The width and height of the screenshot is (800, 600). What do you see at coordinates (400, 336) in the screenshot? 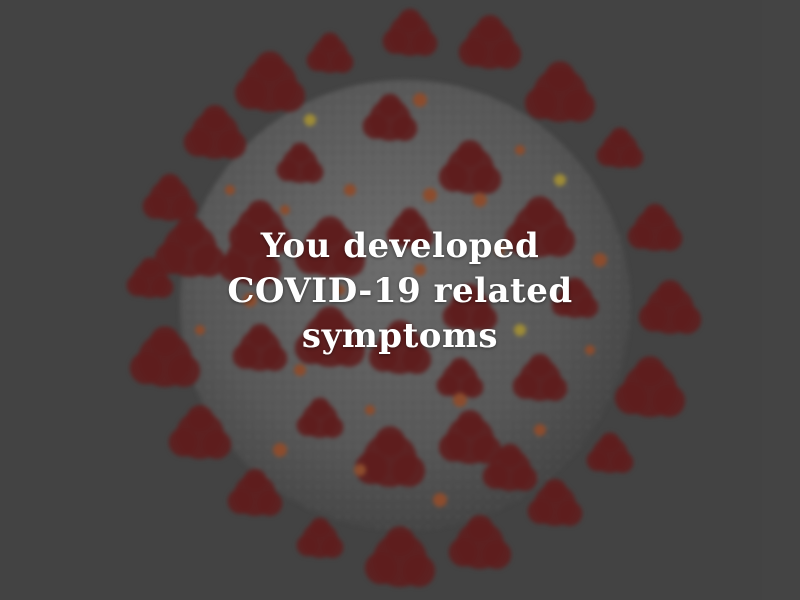
I see `message-line-3: symptoms` at bounding box center [400, 336].